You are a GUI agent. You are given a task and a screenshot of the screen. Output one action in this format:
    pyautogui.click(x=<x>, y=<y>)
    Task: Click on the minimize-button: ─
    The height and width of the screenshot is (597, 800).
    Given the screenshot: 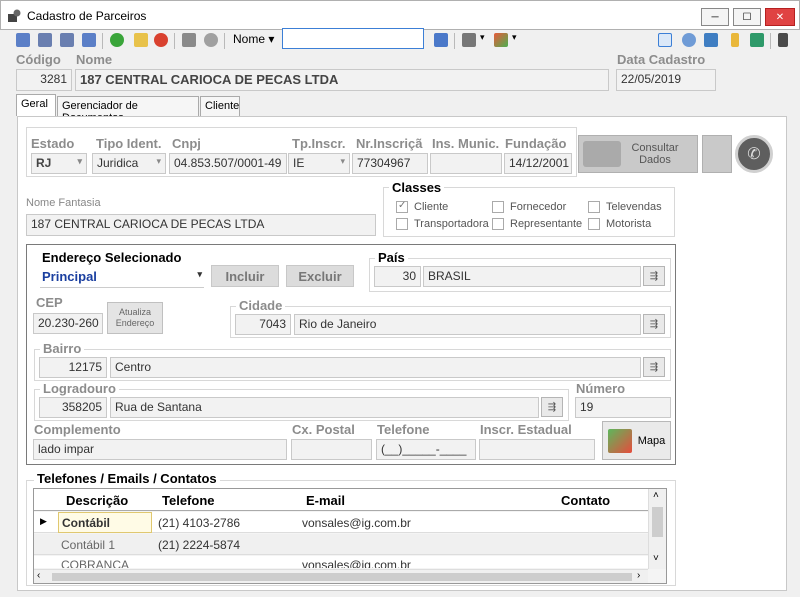 What is the action you would take?
    pyautogui.click(x=715, y=17)
    